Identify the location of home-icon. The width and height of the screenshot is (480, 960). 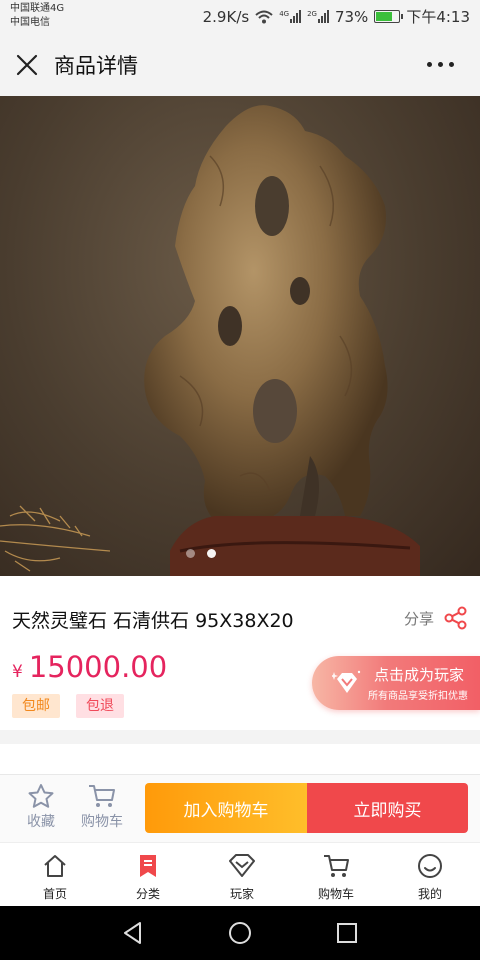
(55, 866).